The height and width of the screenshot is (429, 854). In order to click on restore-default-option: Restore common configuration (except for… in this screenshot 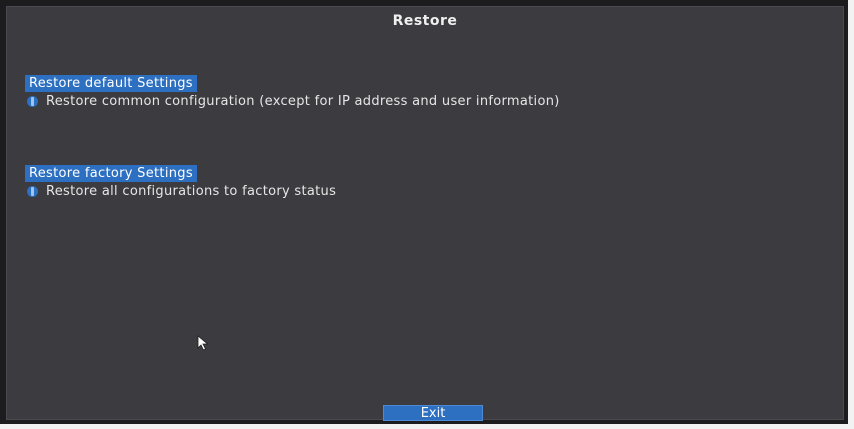, I will do `click(293, 101)`.